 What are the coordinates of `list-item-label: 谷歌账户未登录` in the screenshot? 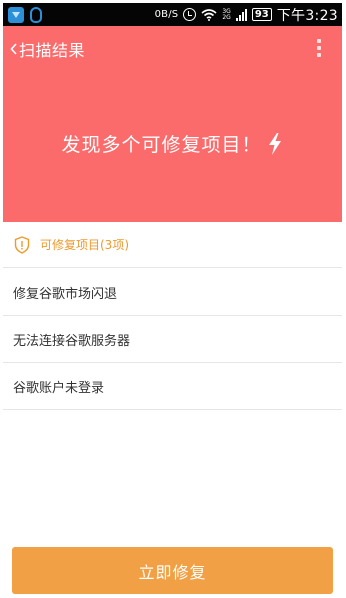 It's located at (59, 388).